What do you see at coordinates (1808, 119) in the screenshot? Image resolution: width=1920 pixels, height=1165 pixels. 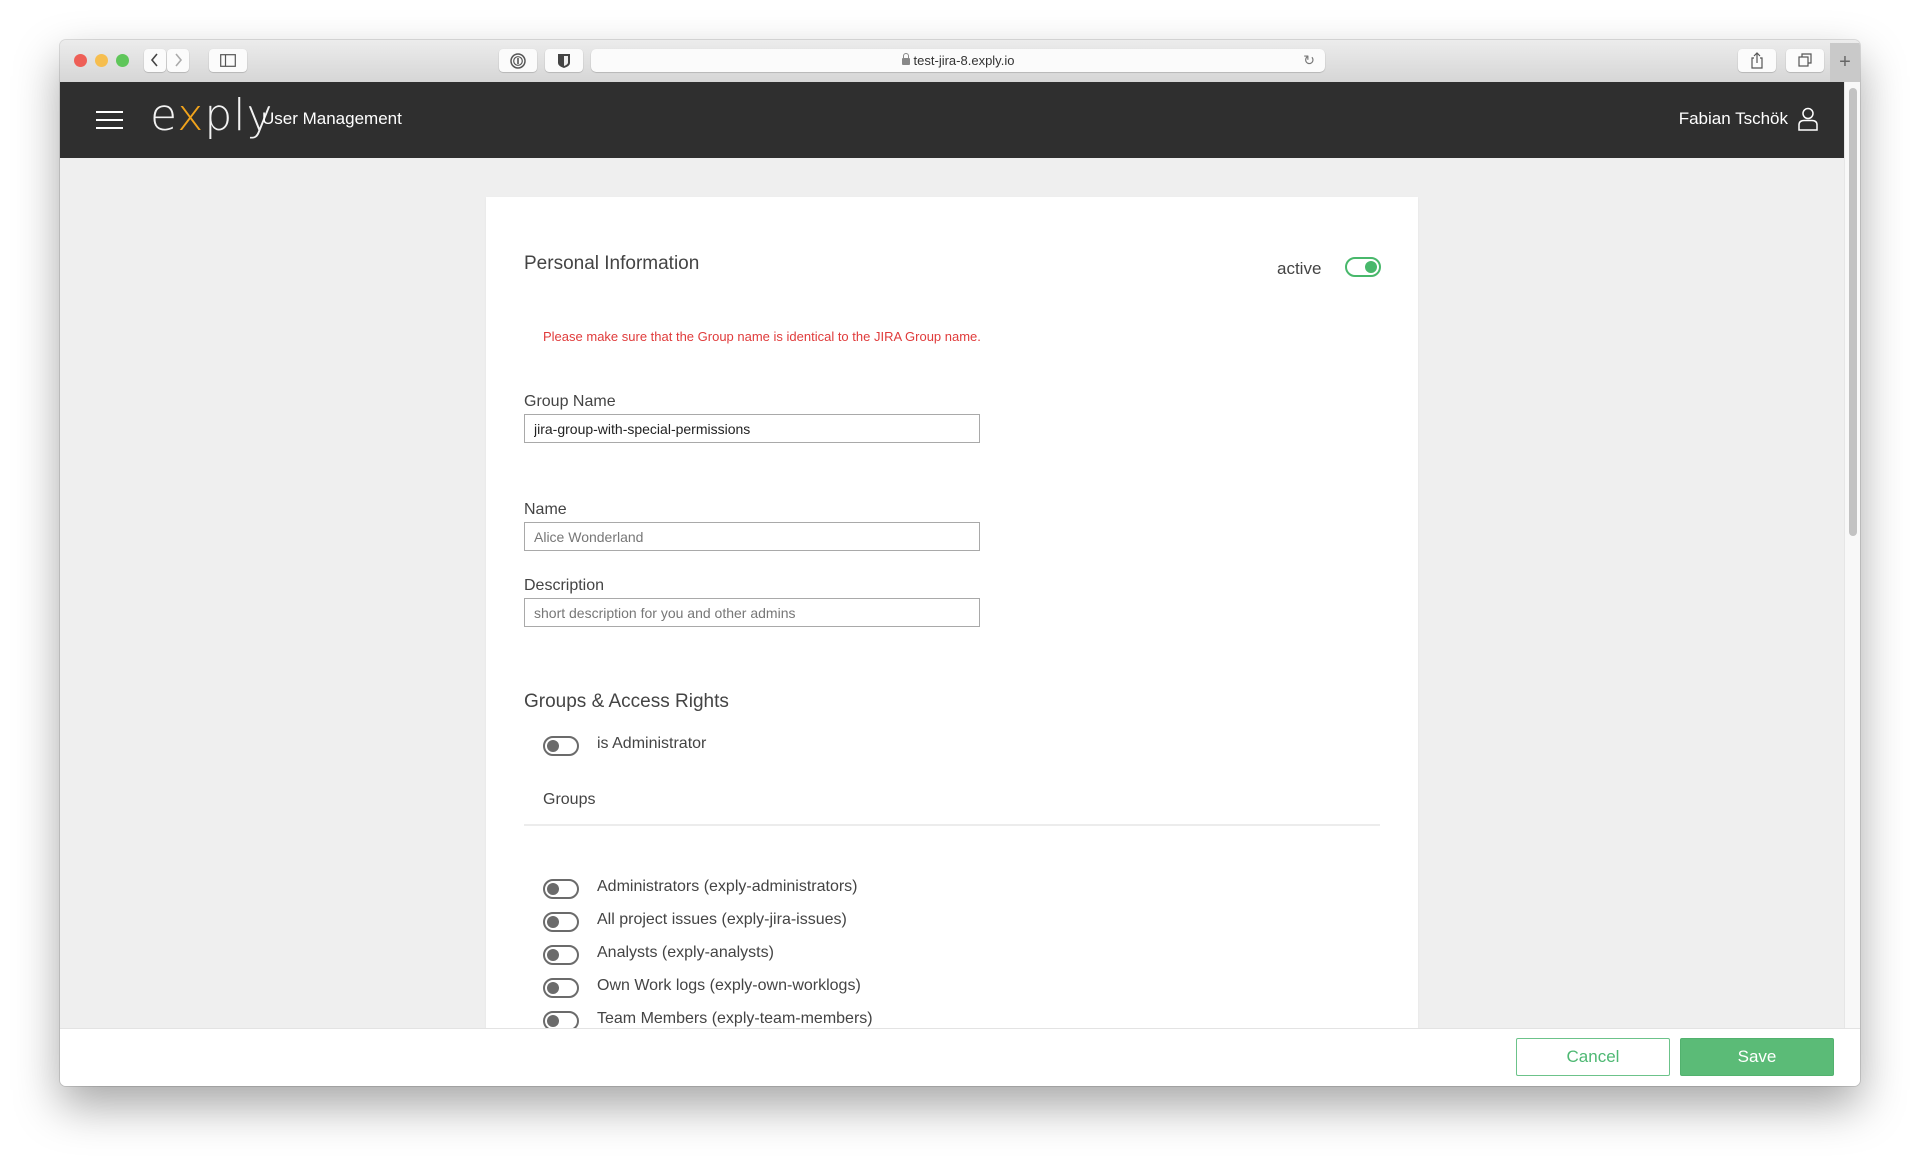 I see `user-icon` at bounding box center [1808, 119].